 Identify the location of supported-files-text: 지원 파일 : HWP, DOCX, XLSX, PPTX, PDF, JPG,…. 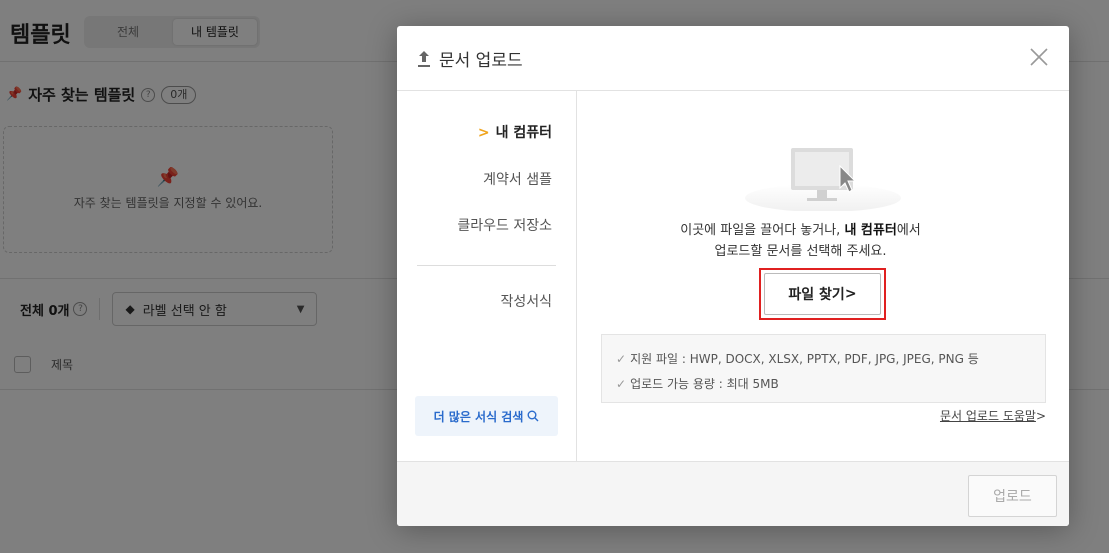
(804, 359).